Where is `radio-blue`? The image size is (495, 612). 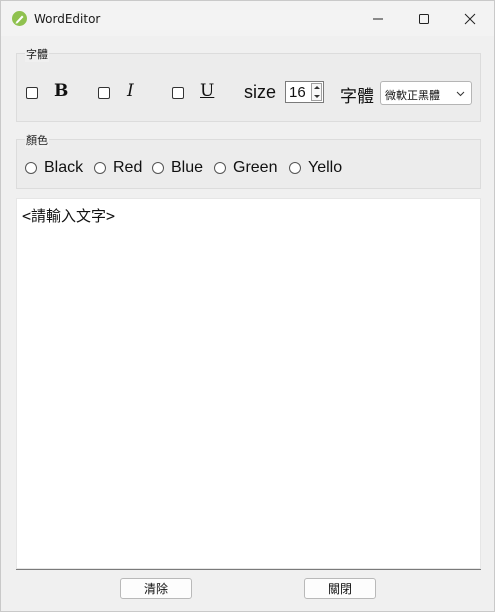 radio-blue is located at coordinates (158, 168).